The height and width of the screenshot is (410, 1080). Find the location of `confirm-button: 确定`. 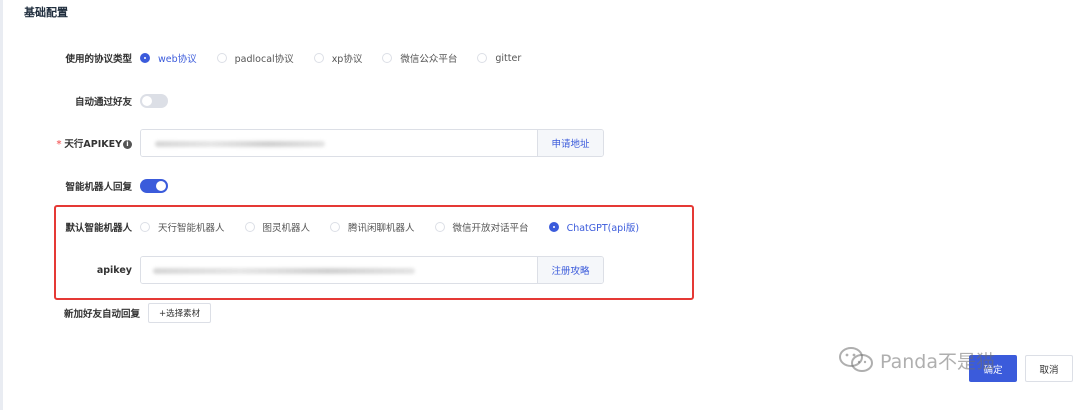

confirm-button: 确定 is located at coordinates (993, 368).